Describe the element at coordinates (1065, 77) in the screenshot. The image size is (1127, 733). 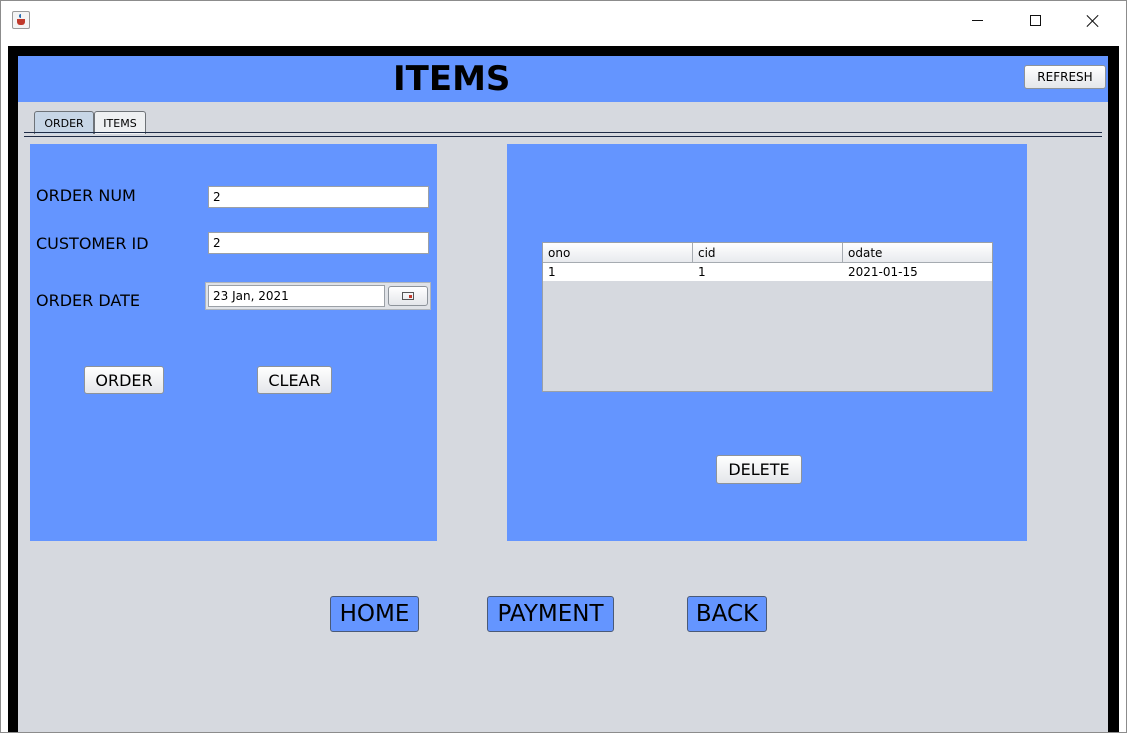
I see `refresh-button: REFRESH` at that location.